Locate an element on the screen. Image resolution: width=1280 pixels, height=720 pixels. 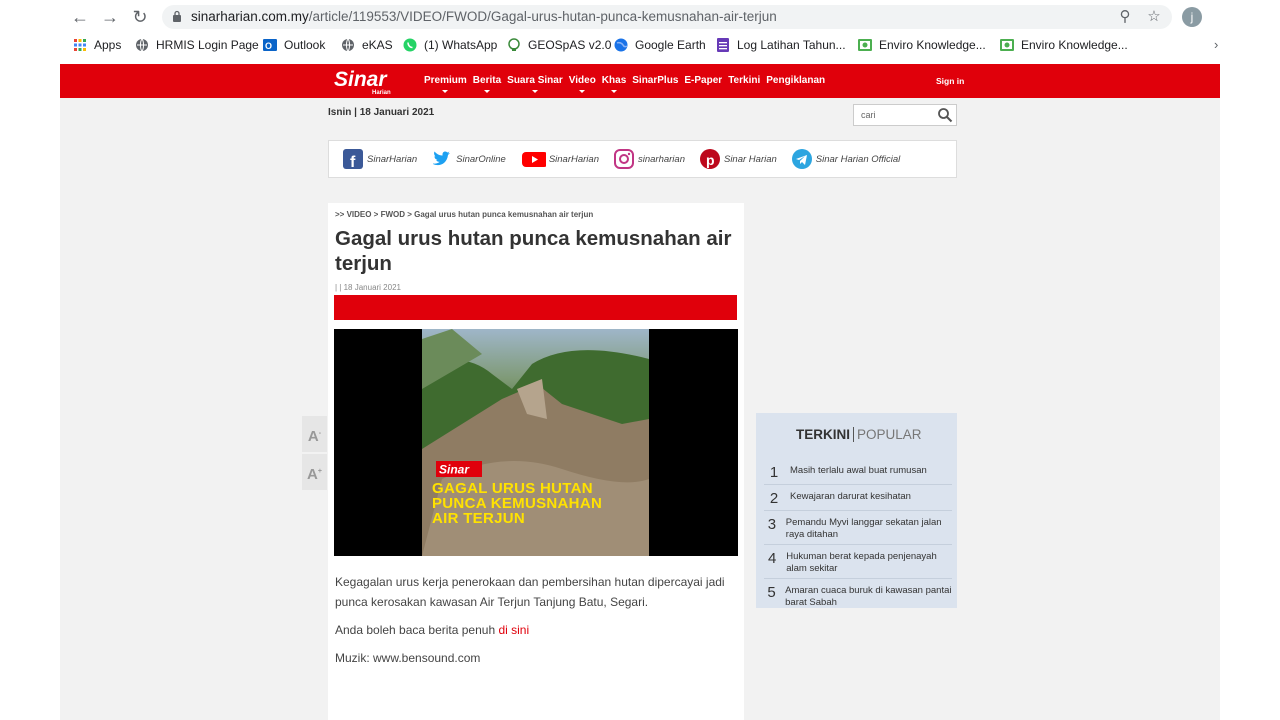
item-headline: Kewajaran darurat kesihatan is located at coordinates (847, 496).